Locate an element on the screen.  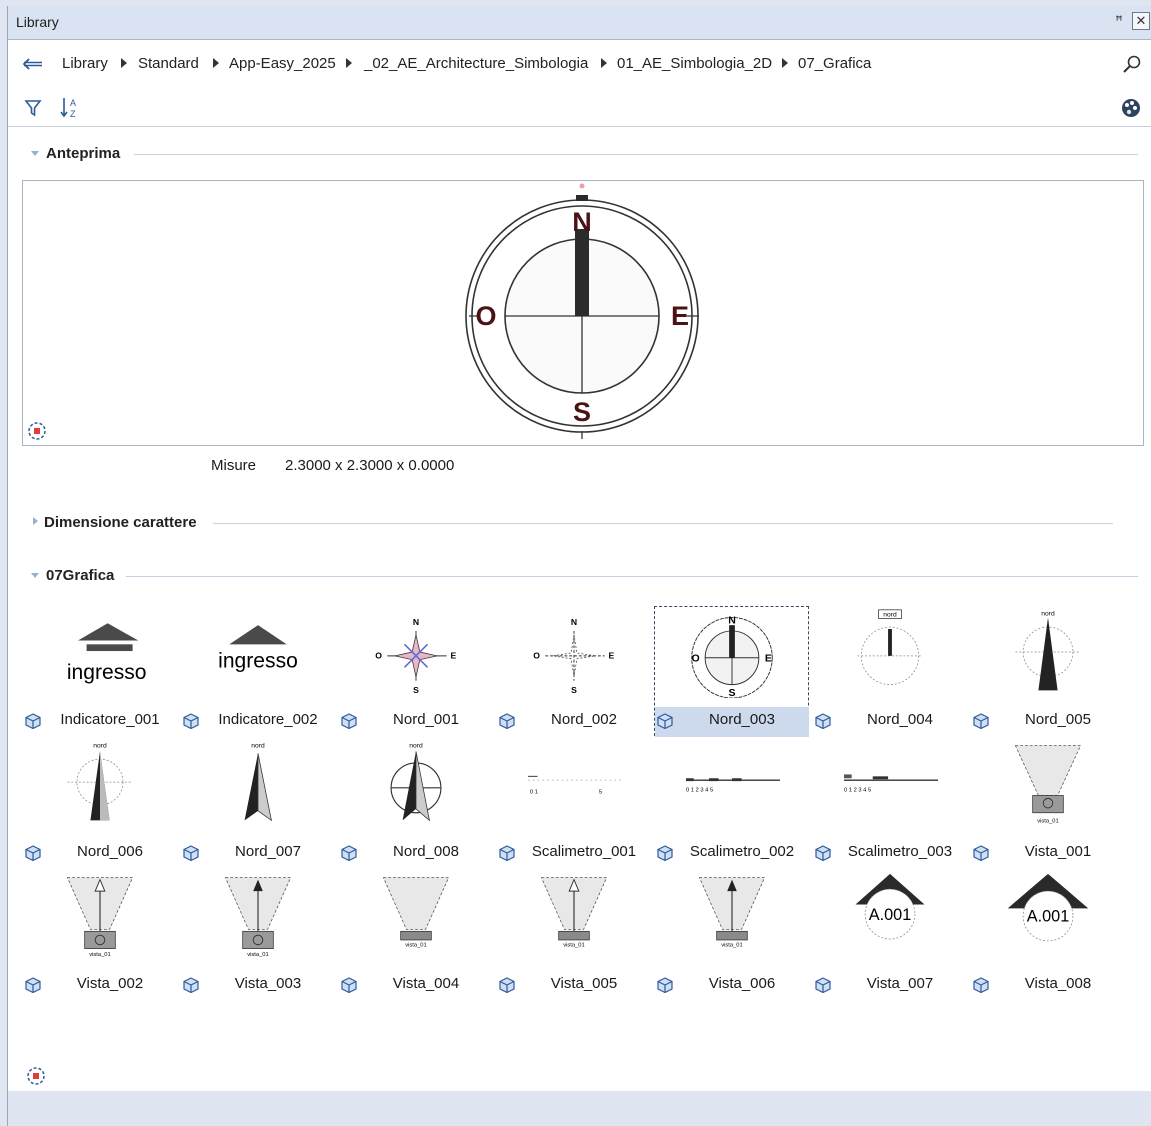
symbol-item: ingresso Indicatore_002 is located at coordinates (258, 672).